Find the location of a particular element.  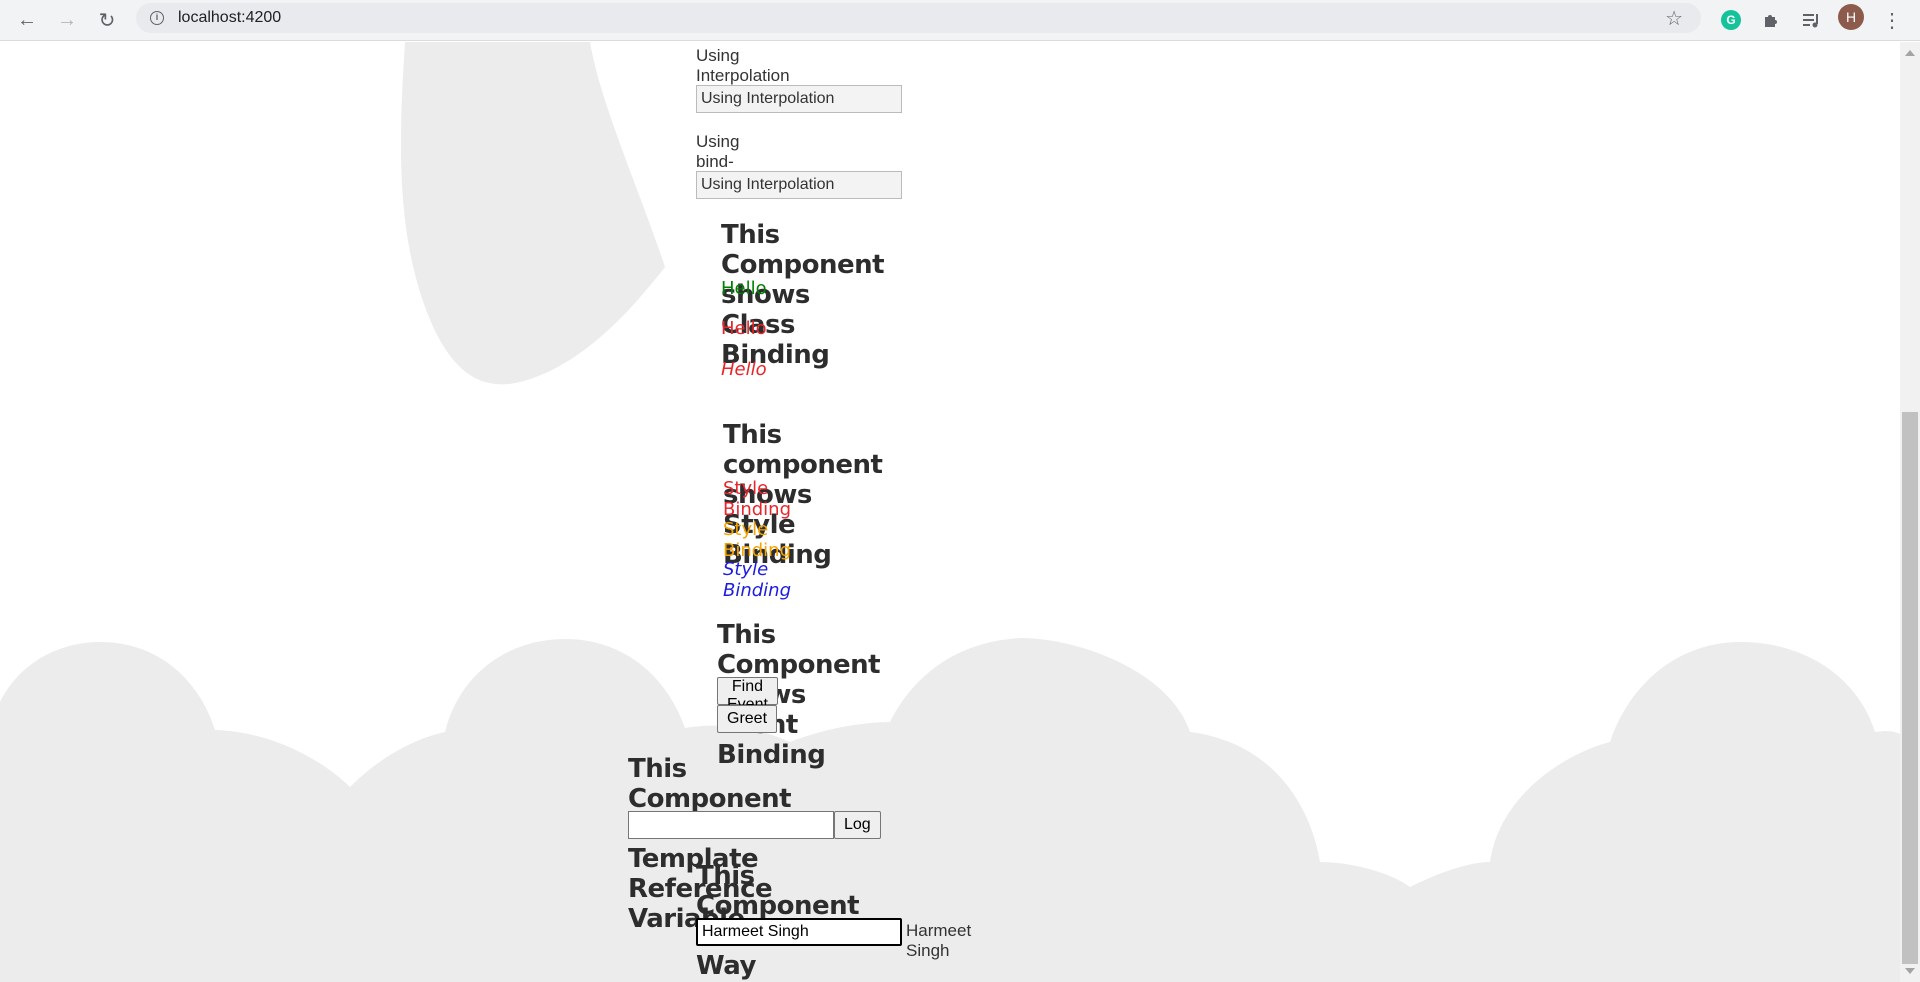

scrollbar-thumb is located at coordinates (1910, 688).